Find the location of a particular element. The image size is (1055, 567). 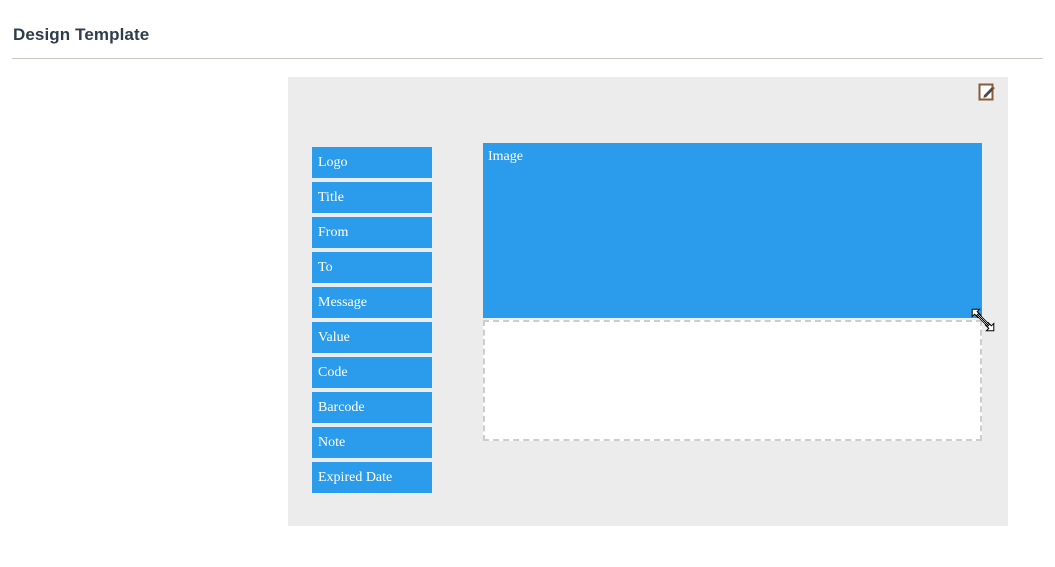

field-chip-logo: Logo is located at coordinates (372, 162).